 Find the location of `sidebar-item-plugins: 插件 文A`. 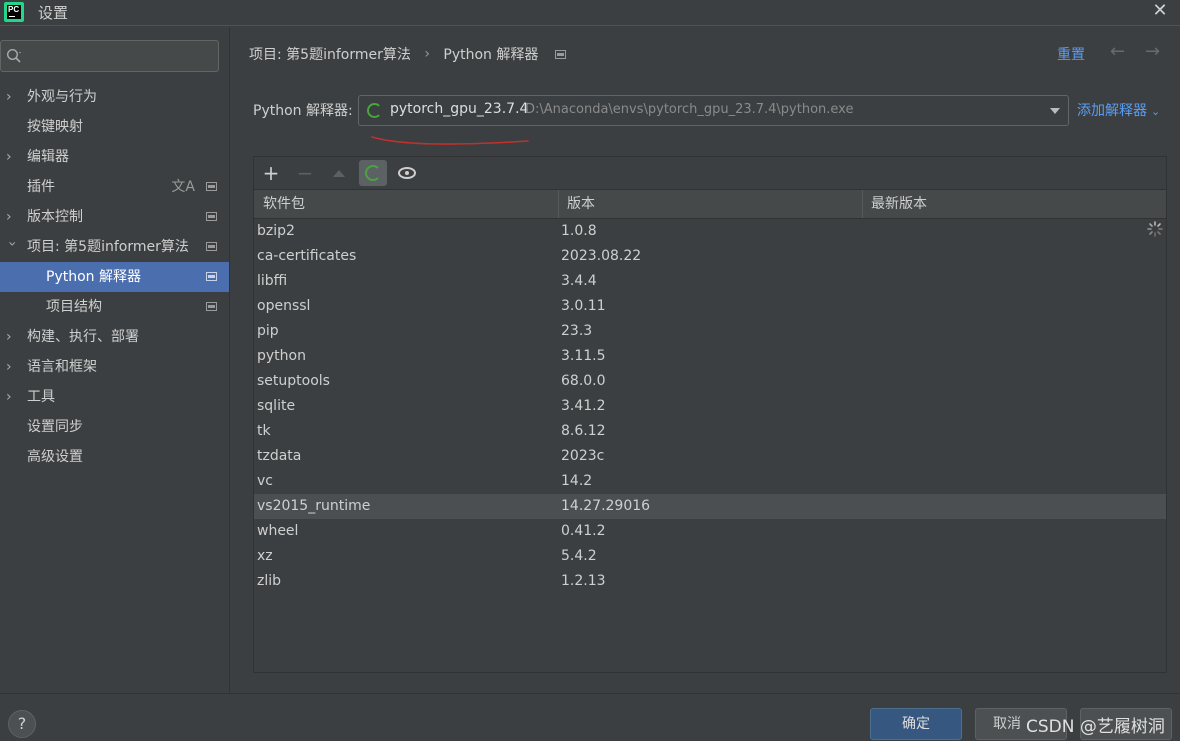

sidebar-item-plugins: 插件 文A is located at coordinates (114, 187).